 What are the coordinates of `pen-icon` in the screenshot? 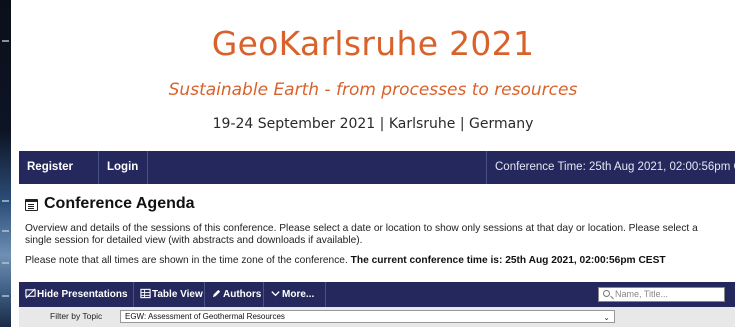 It's located at (216, 293).